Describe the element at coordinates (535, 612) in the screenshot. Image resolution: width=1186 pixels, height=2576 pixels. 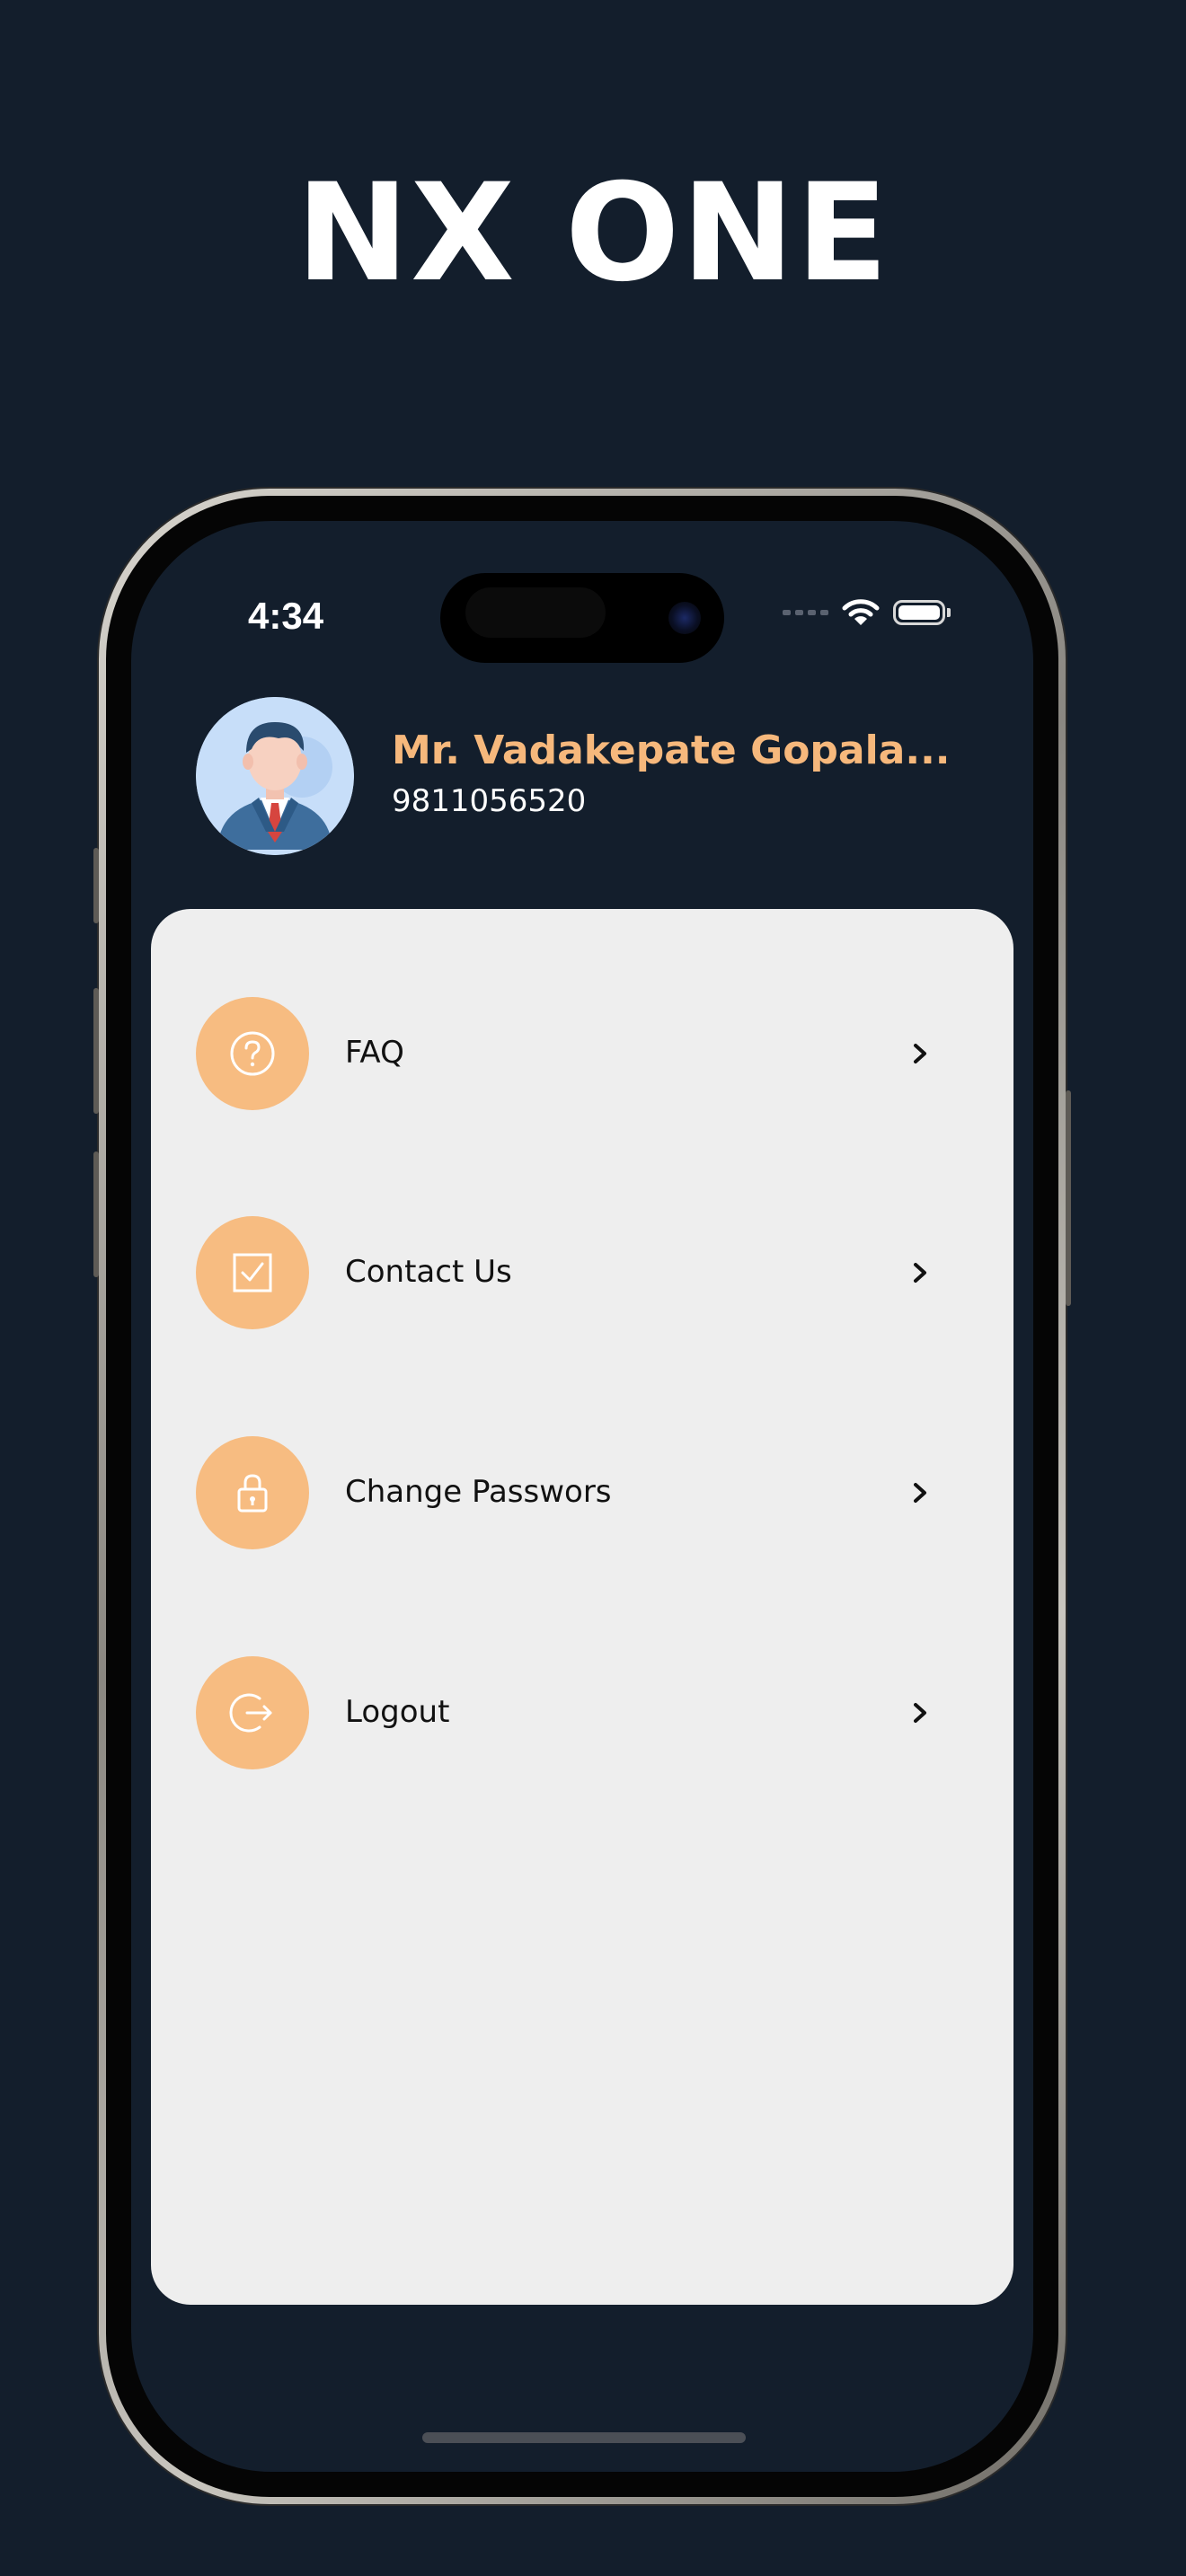
I see `island-sensor-area` at that location.